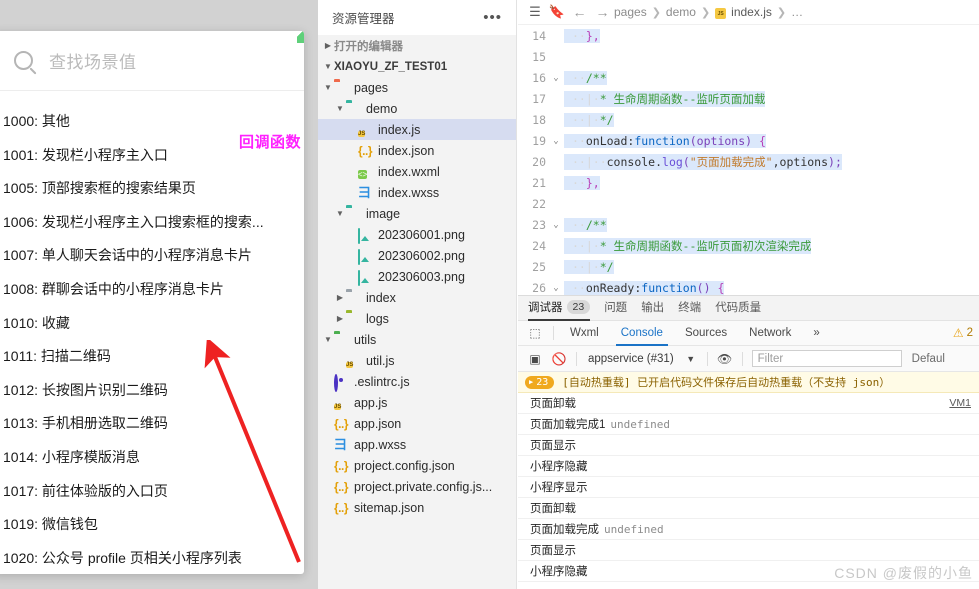 This screenshot has height=589, width=979. Describe the element at coordinates (691, 359) in the screenshot. I see `chevron-down-icon: ▼` at that location.